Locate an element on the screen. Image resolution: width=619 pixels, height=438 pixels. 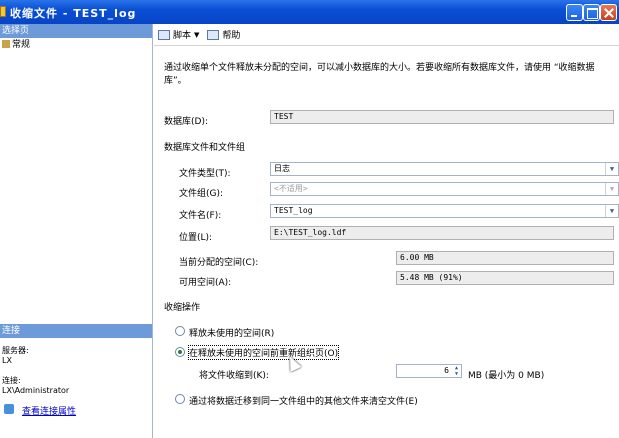
server-label: 服务器: is located at coordinates (15, 350).